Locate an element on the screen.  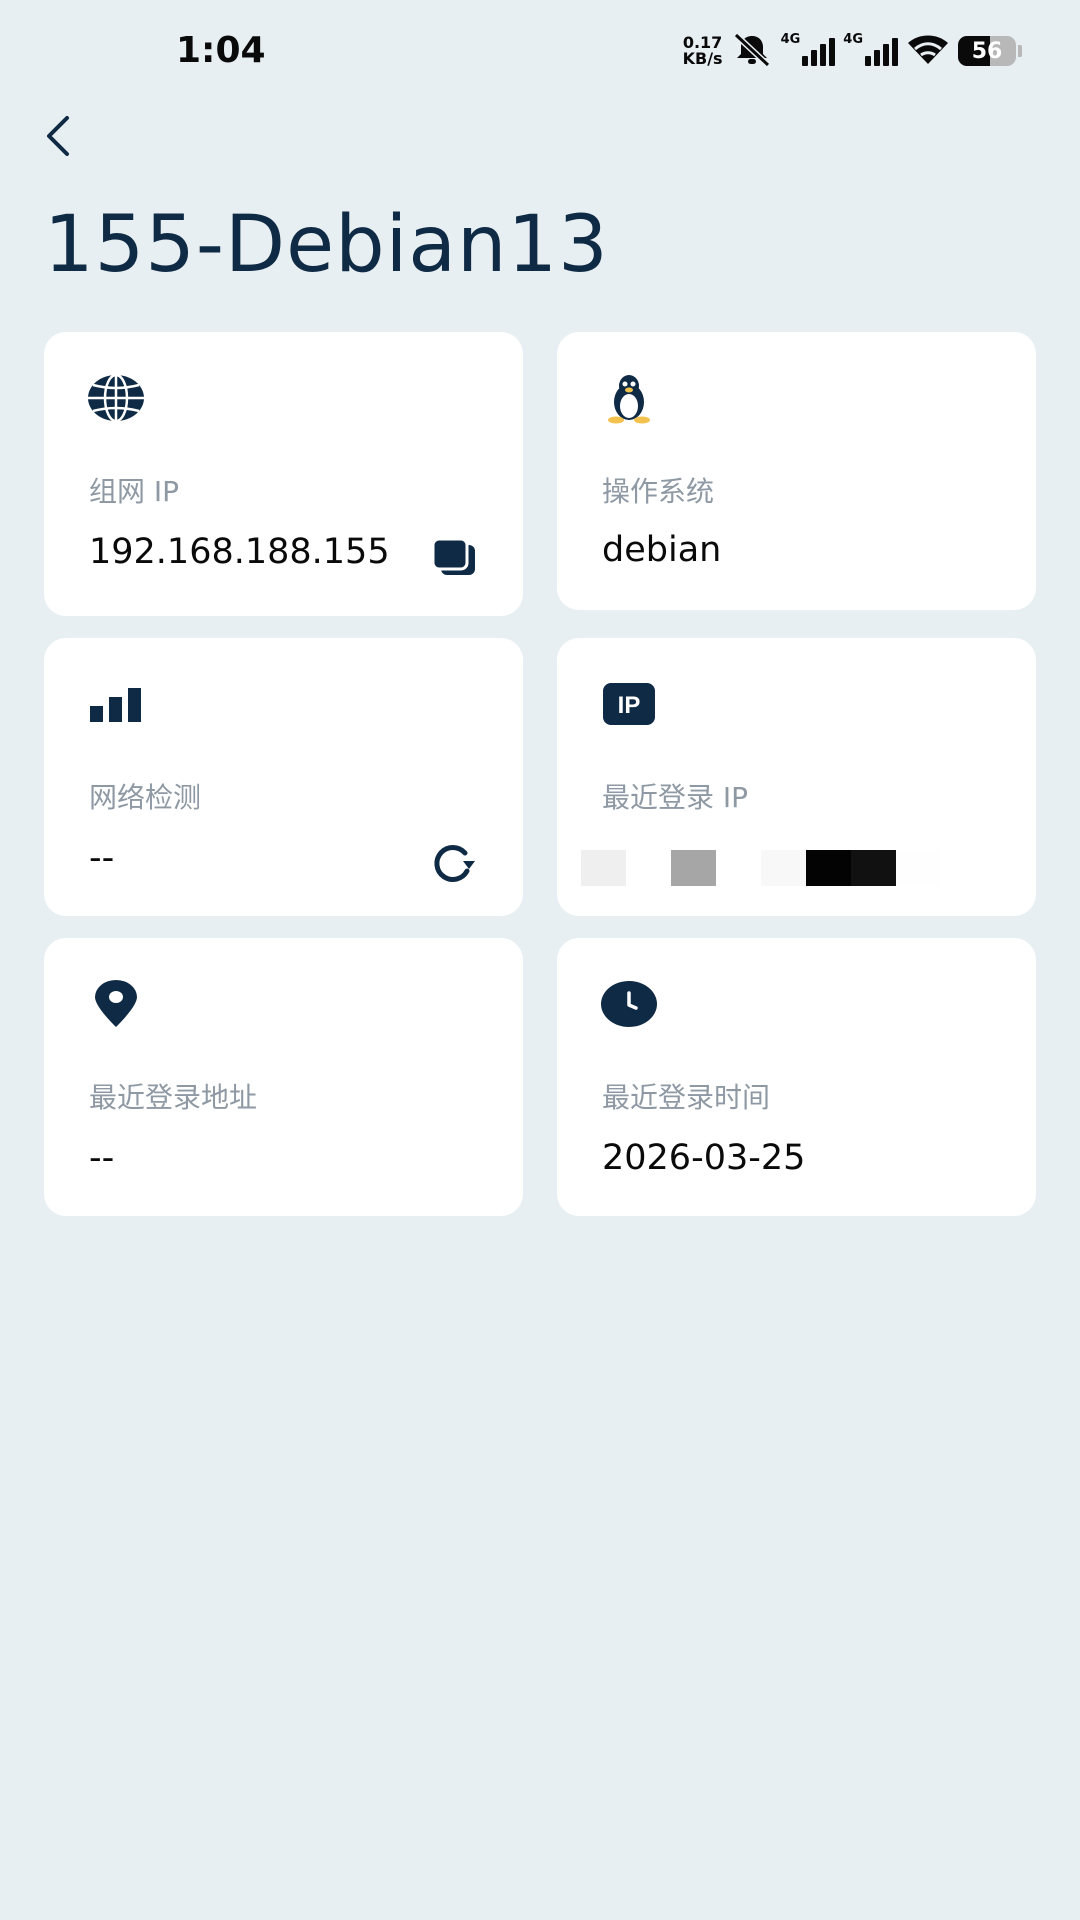
wifi-icon is located at coordinates (928, 51).